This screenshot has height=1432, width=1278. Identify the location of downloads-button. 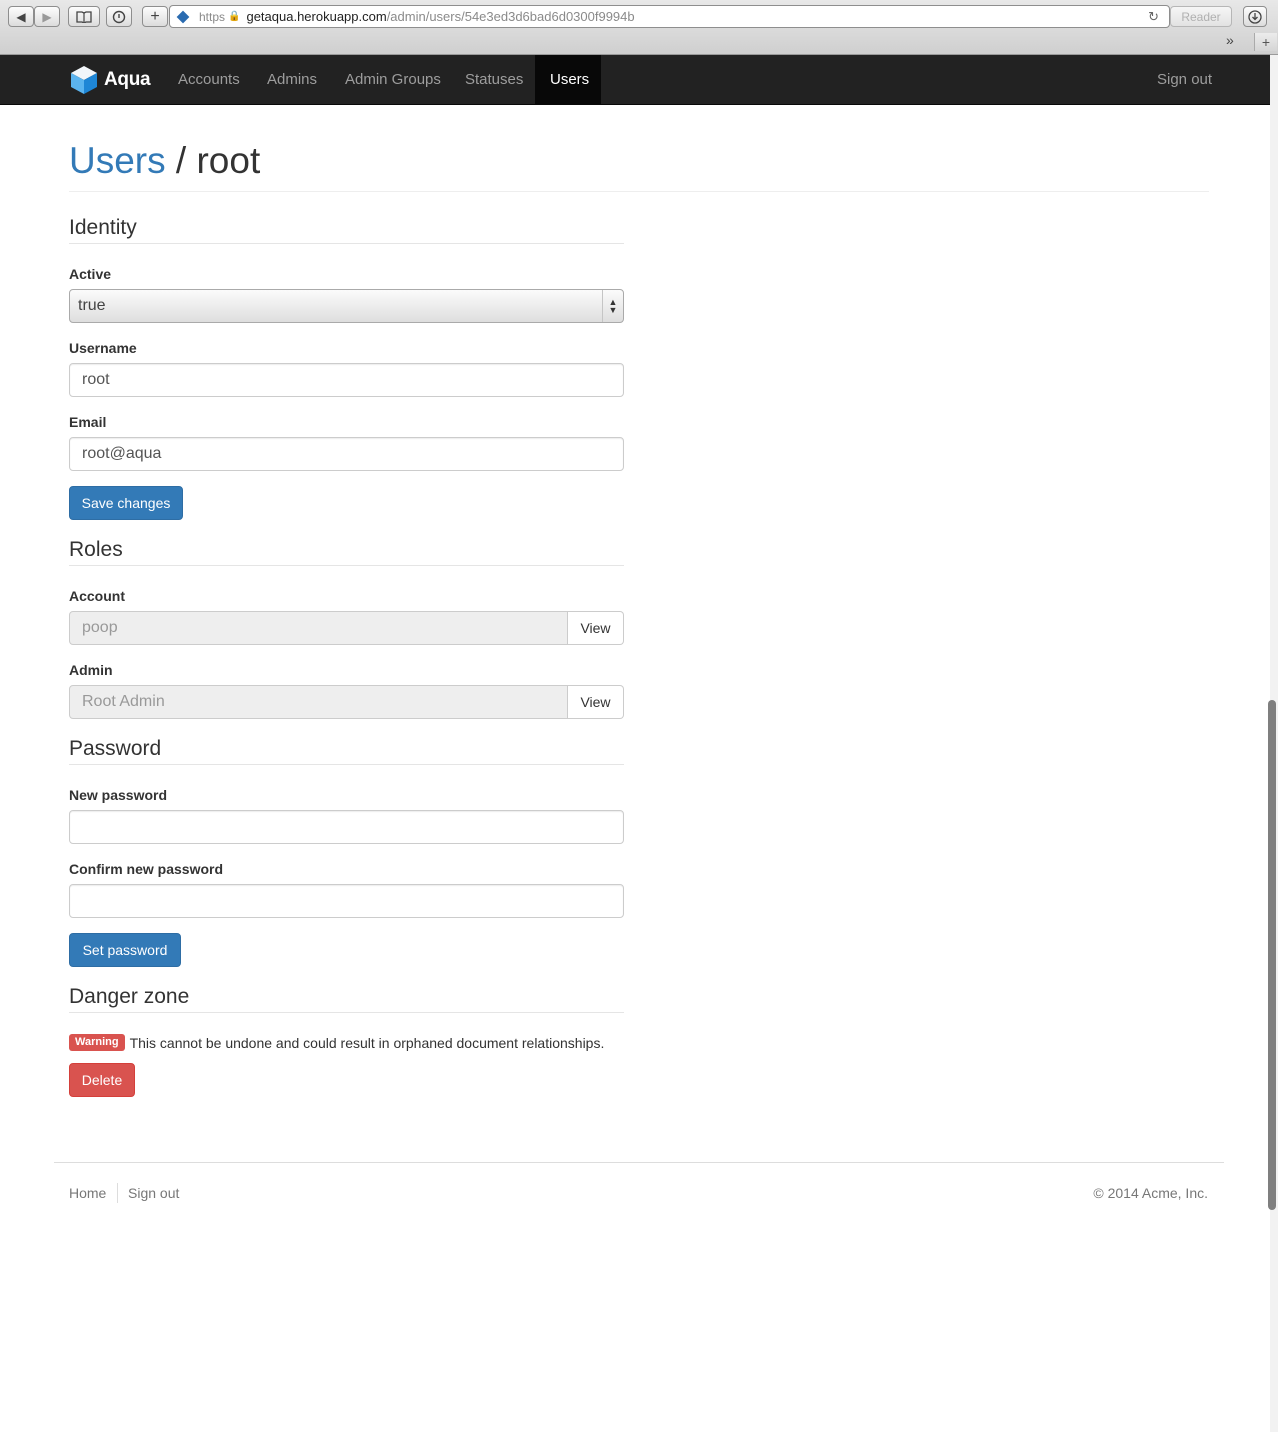
(1255, 16).